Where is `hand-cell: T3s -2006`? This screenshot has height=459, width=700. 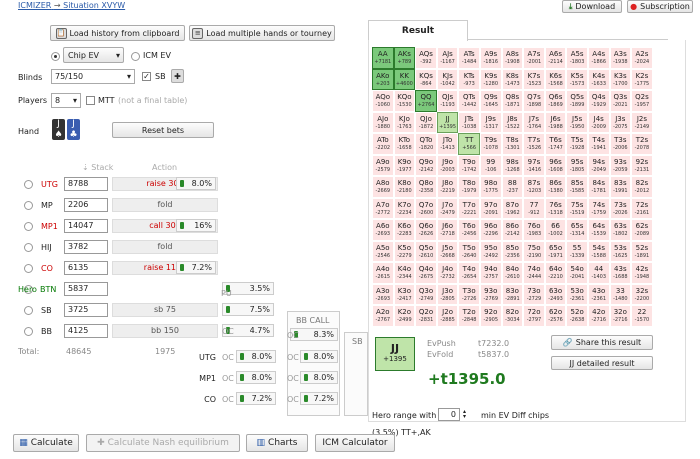
hand-cell: T3s -2006 is located at coordinates (620, 144).